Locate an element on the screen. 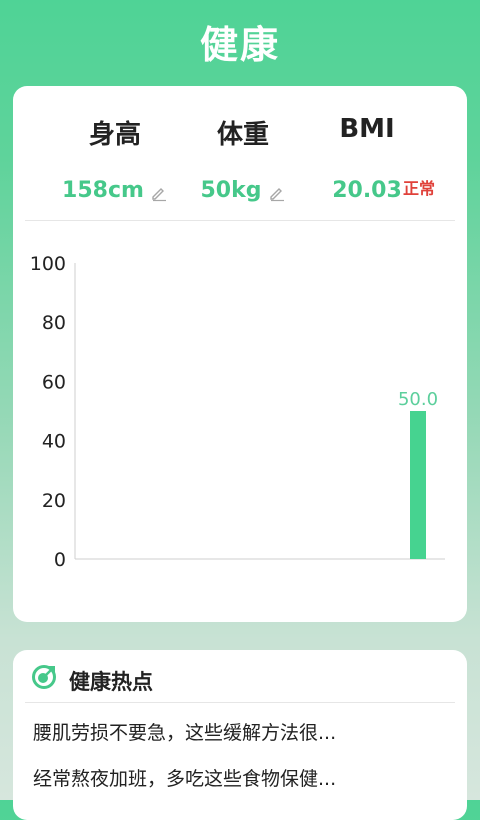 The width and height of the screenshot is (480, 820). y-tick-label: 20 is located at coordinates (54, 501).